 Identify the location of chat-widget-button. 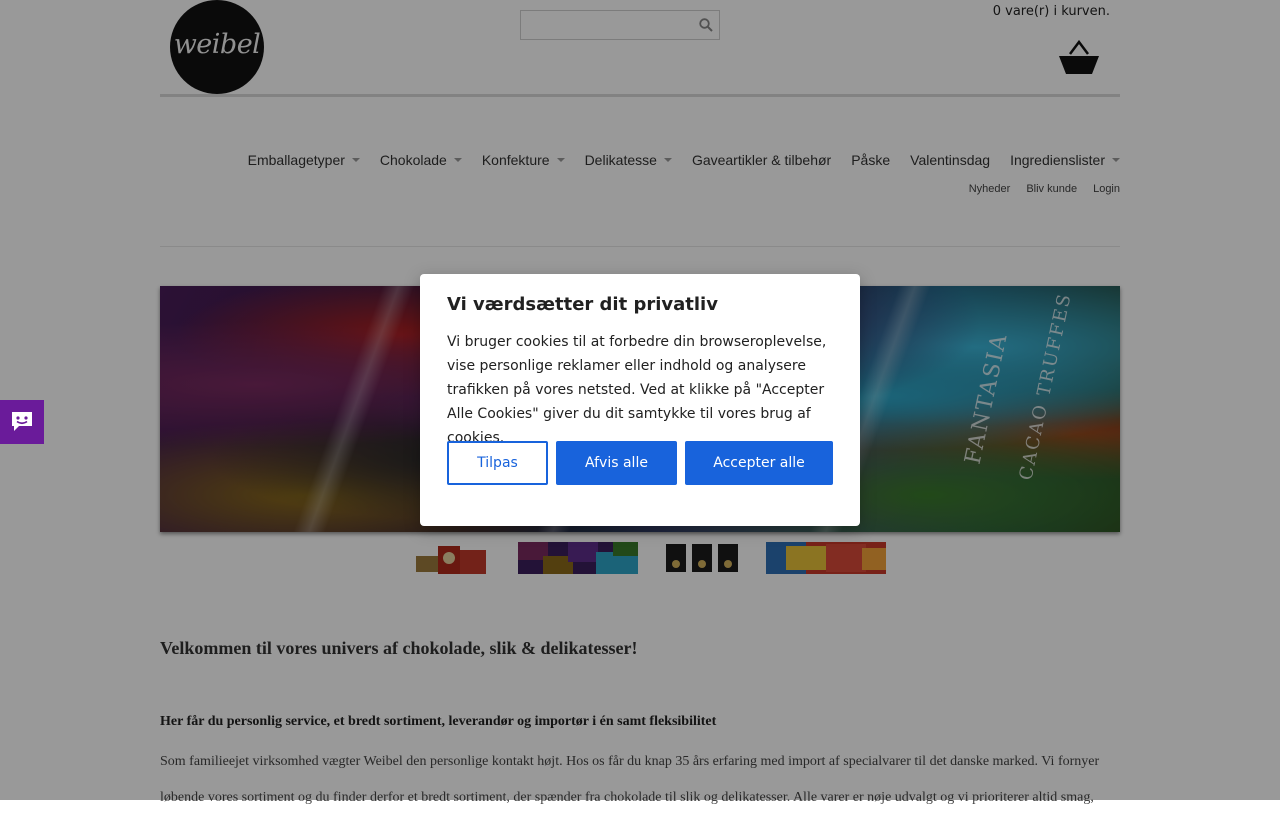
(22, 422).